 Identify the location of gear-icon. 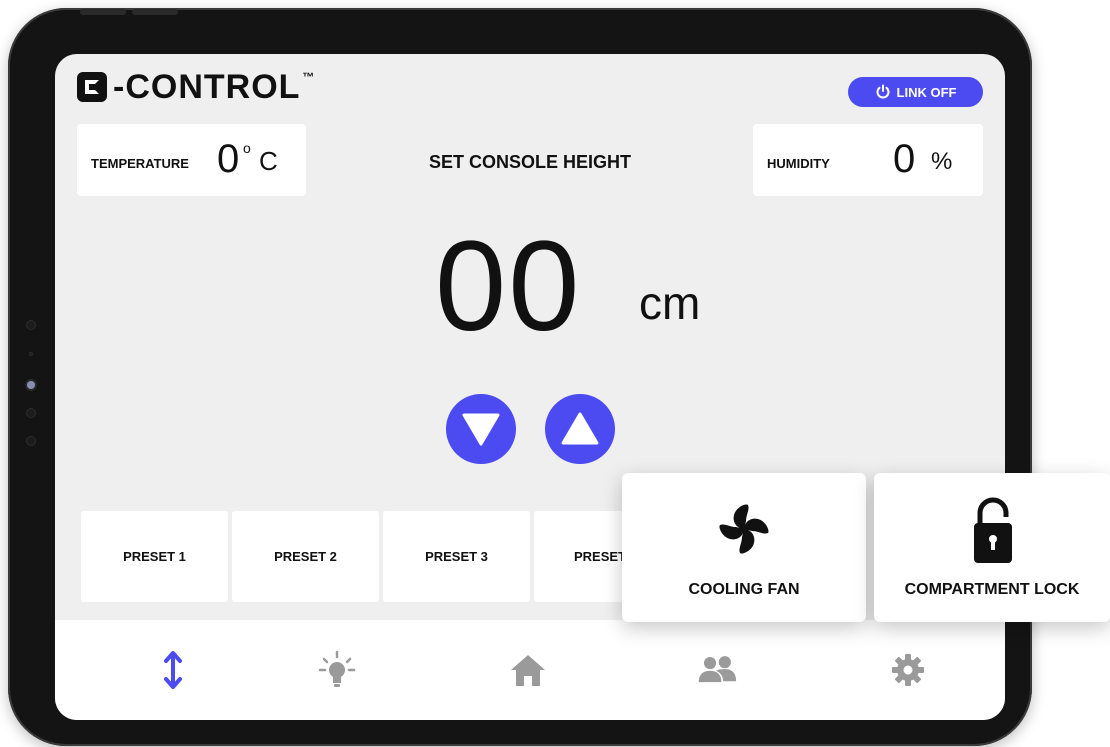
(908, 670).